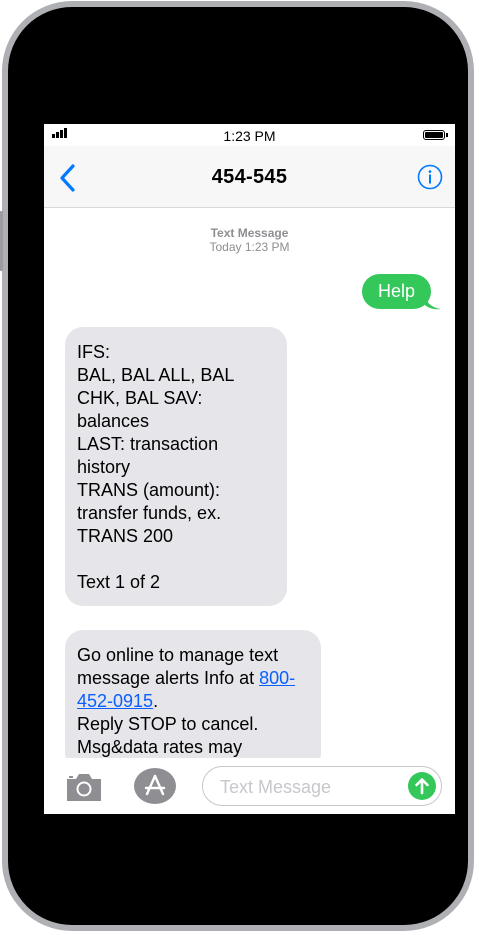 The image size is (479, 935). I want to click on message-text-field: Text Message, so click(322, 786).